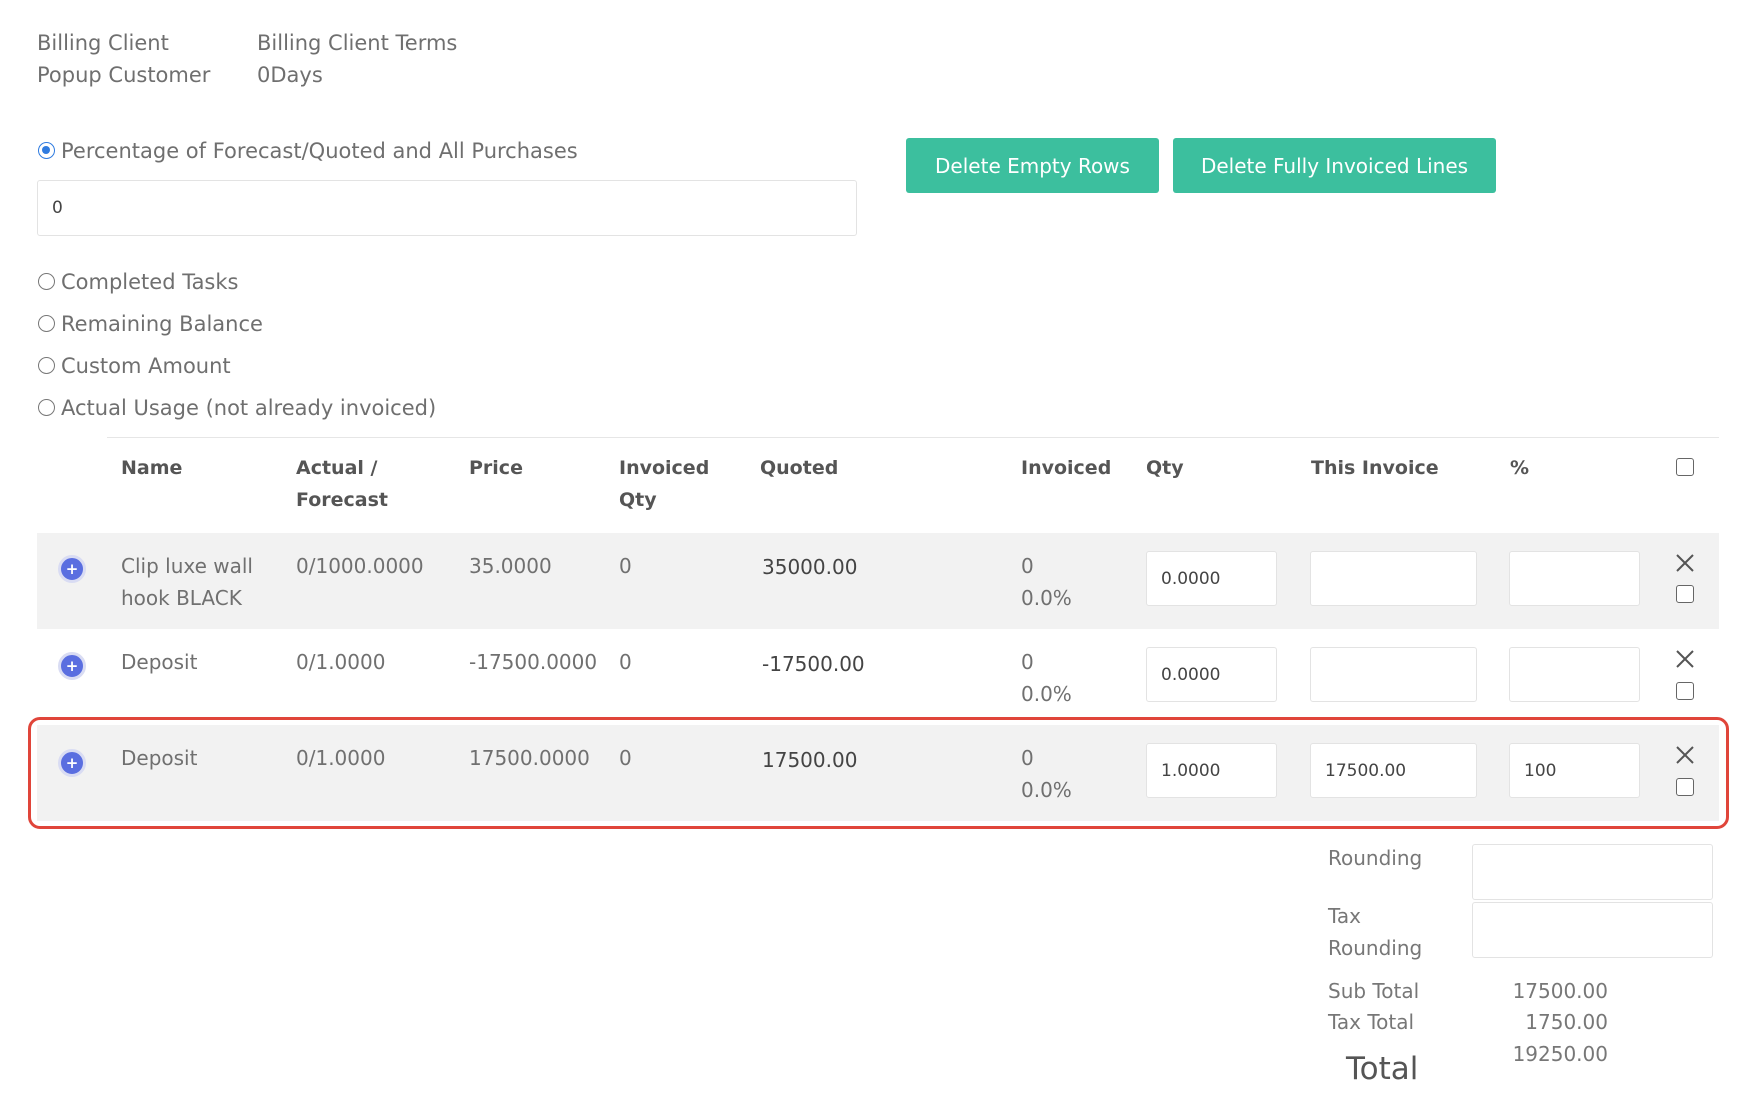  What do you see at coordinates (360, 566) in the screenshot?
I see `row-actual: 0/1000.0000` at bounding box center [360, 566].